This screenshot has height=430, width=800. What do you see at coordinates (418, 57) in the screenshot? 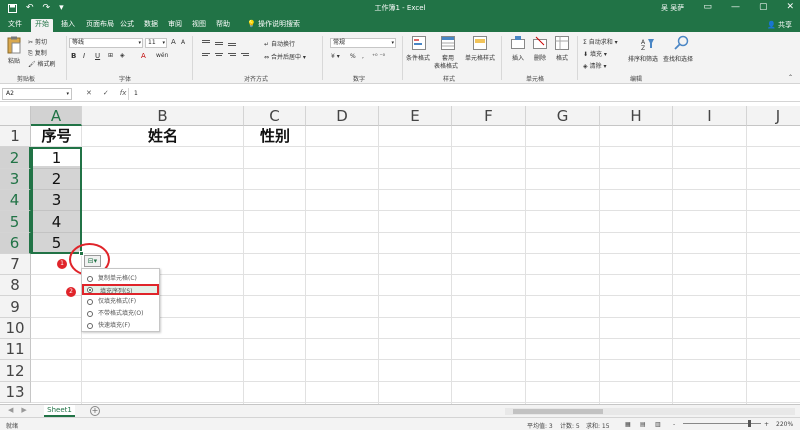
I see `conditional-format-label: 条件格式` at bounding box center [418, 57].